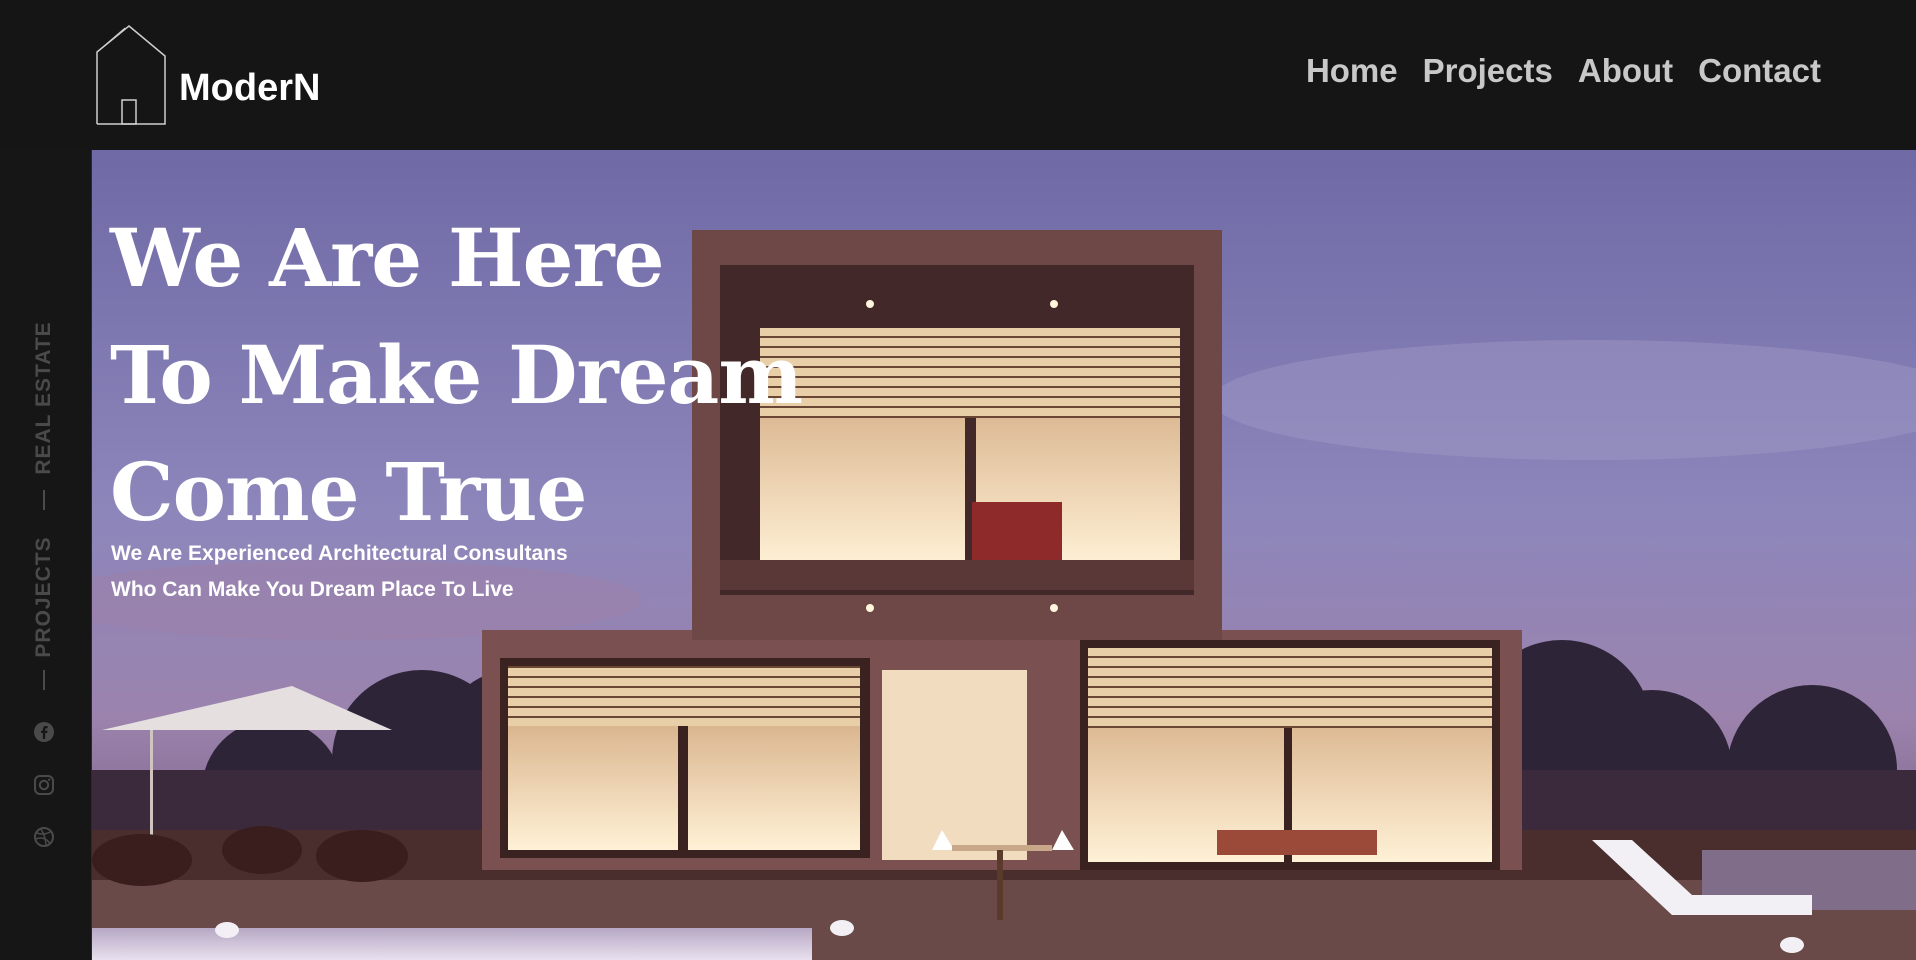  Describe the element at coordinates (1759, 71) in the screenshot. I see `nav-contact: Contact` at that location.